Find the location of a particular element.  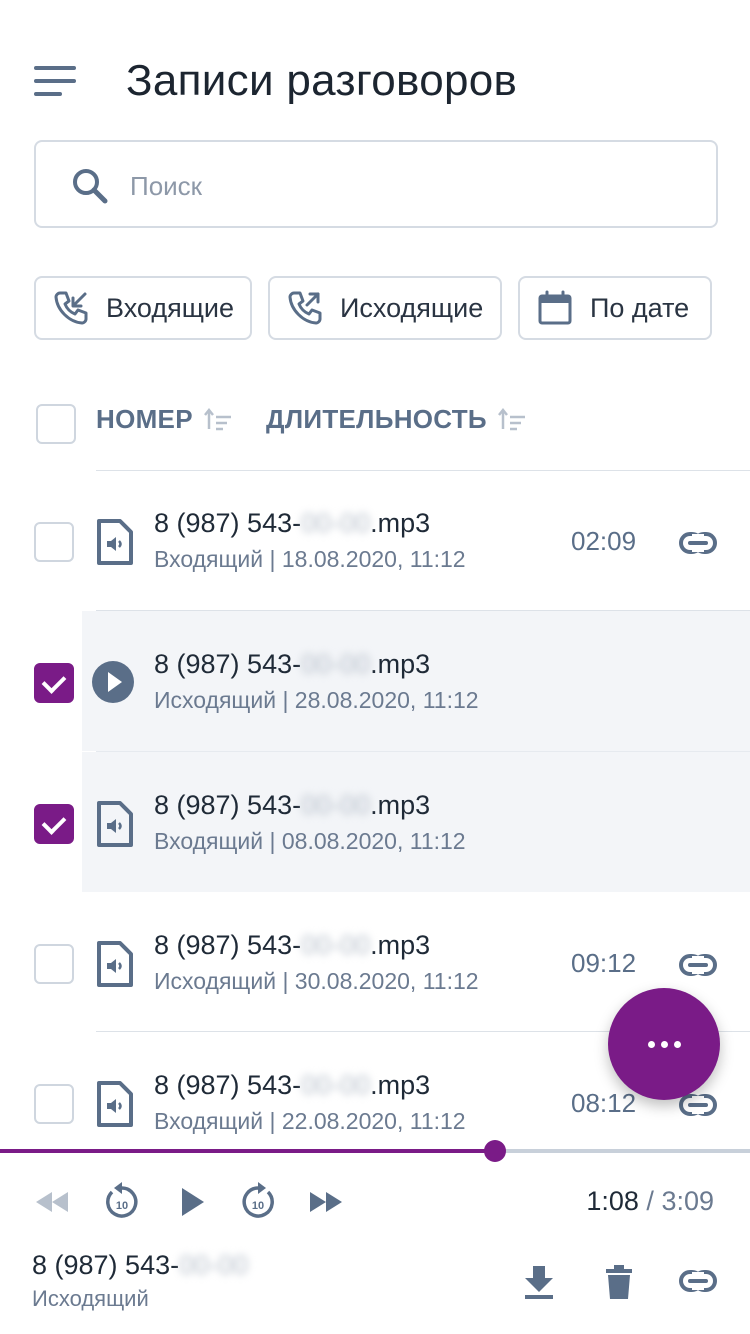

progress-fill is located at coordinates (247, 1151).